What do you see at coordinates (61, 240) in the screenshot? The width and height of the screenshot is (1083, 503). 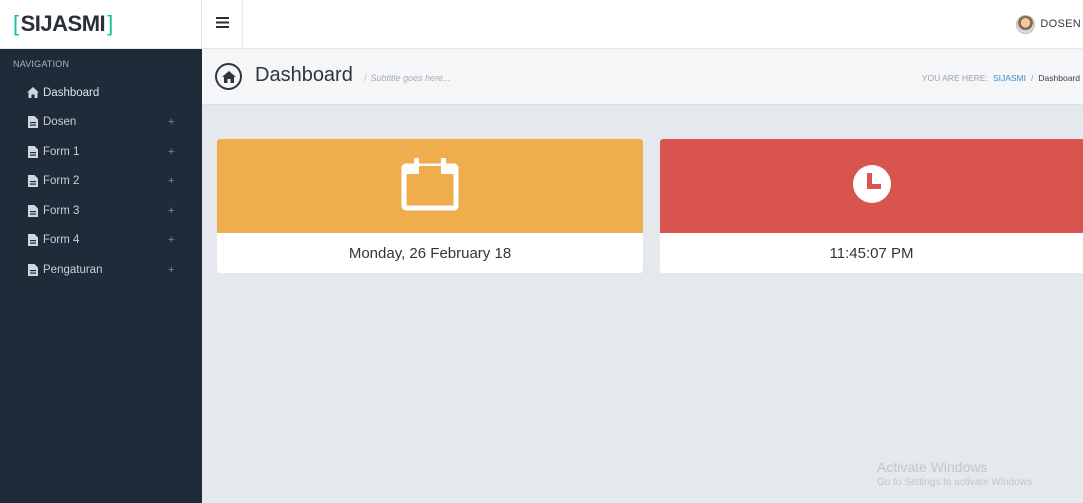 I see `sidebar-item-label: Form 4` at bounding box center [61, 240].